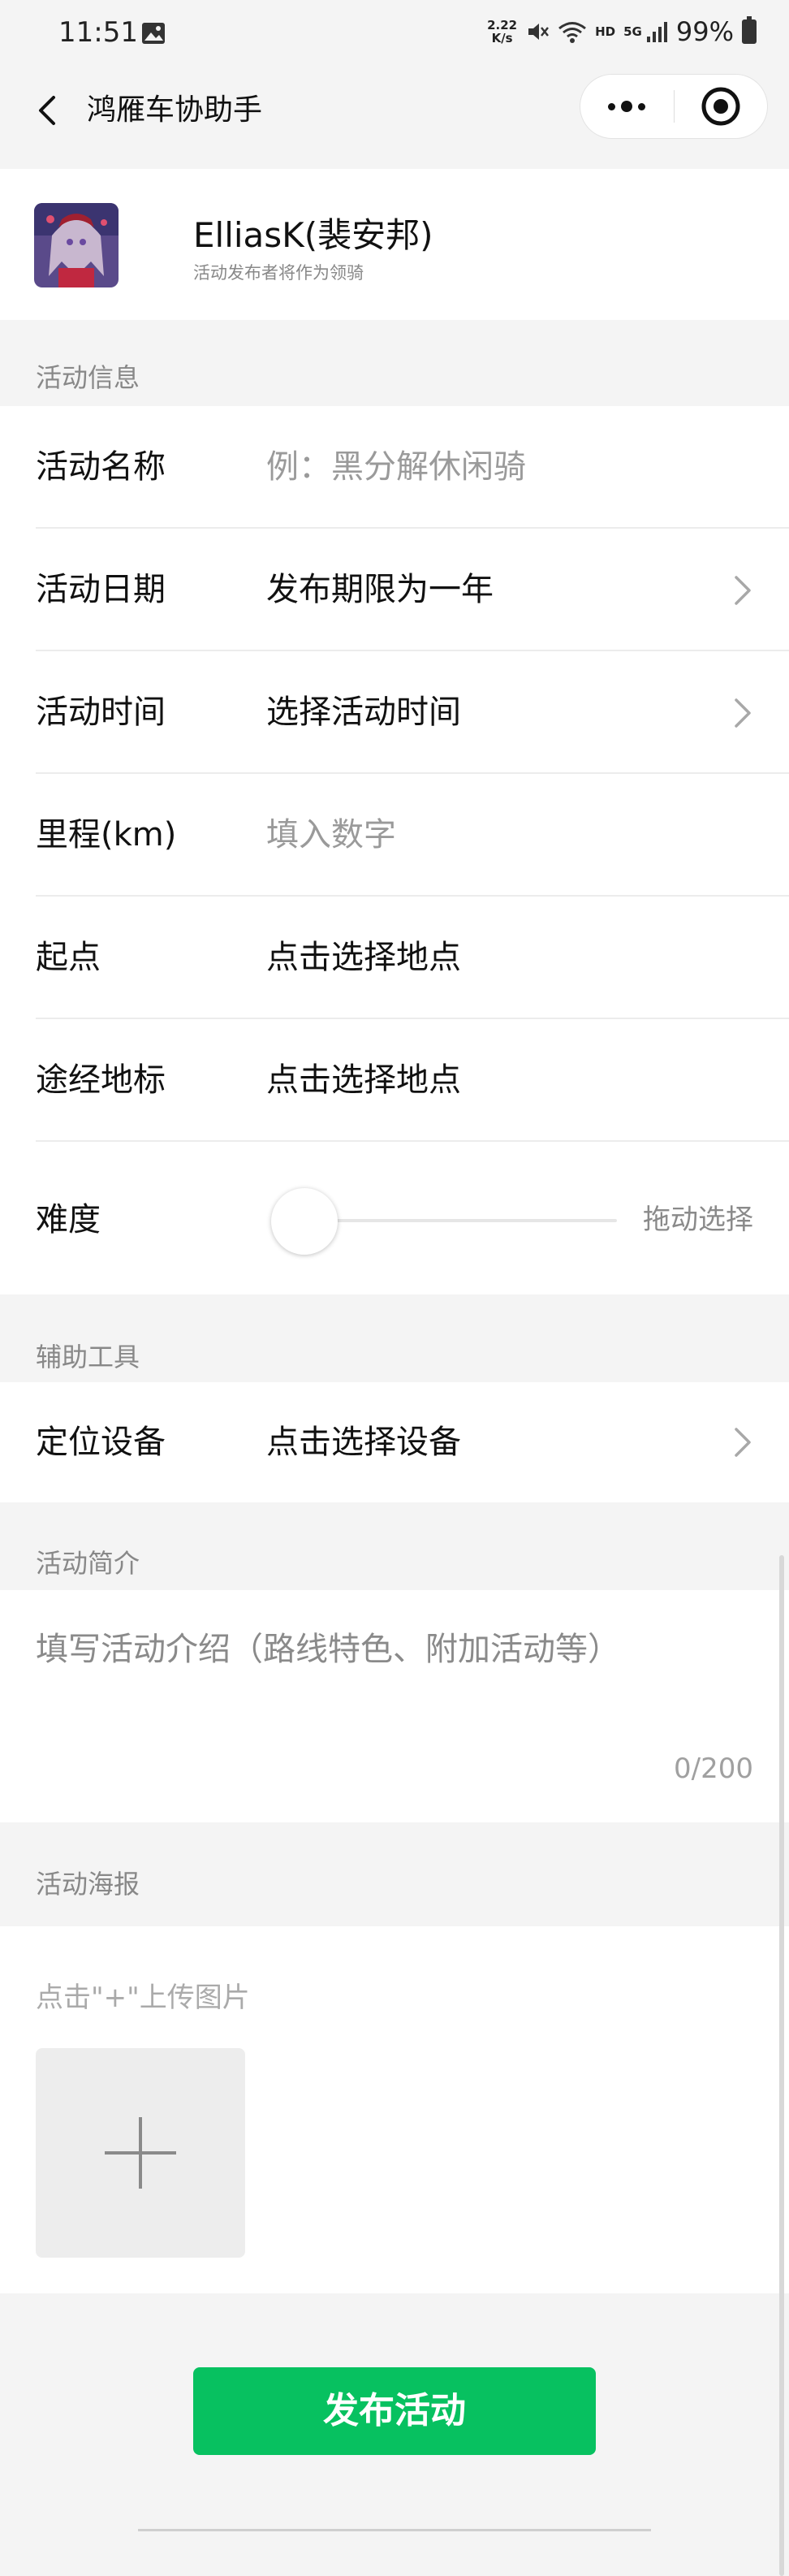 The height and width of the screenshot is (2576, 789). I want to click on publisher-name: ElliasK(裴安邦), so click(313, 235).